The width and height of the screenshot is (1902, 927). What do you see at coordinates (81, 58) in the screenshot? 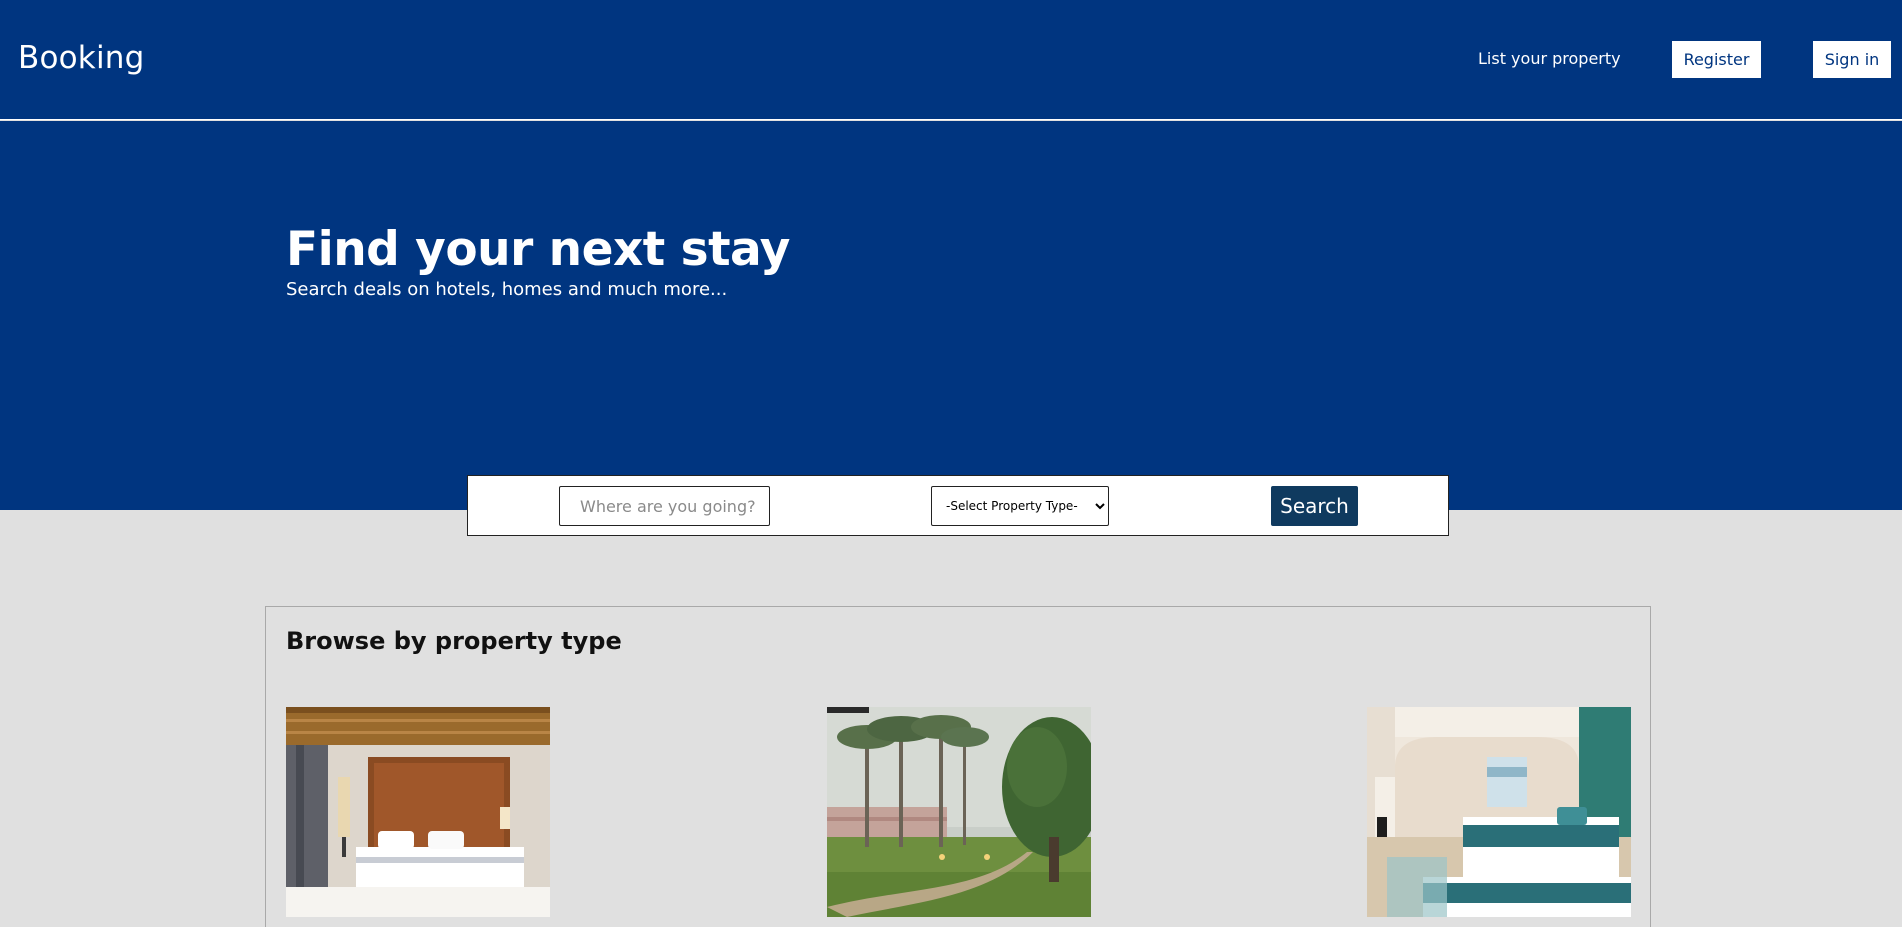
I see `brand-logo: Booking` at bounding box center [81, 58].